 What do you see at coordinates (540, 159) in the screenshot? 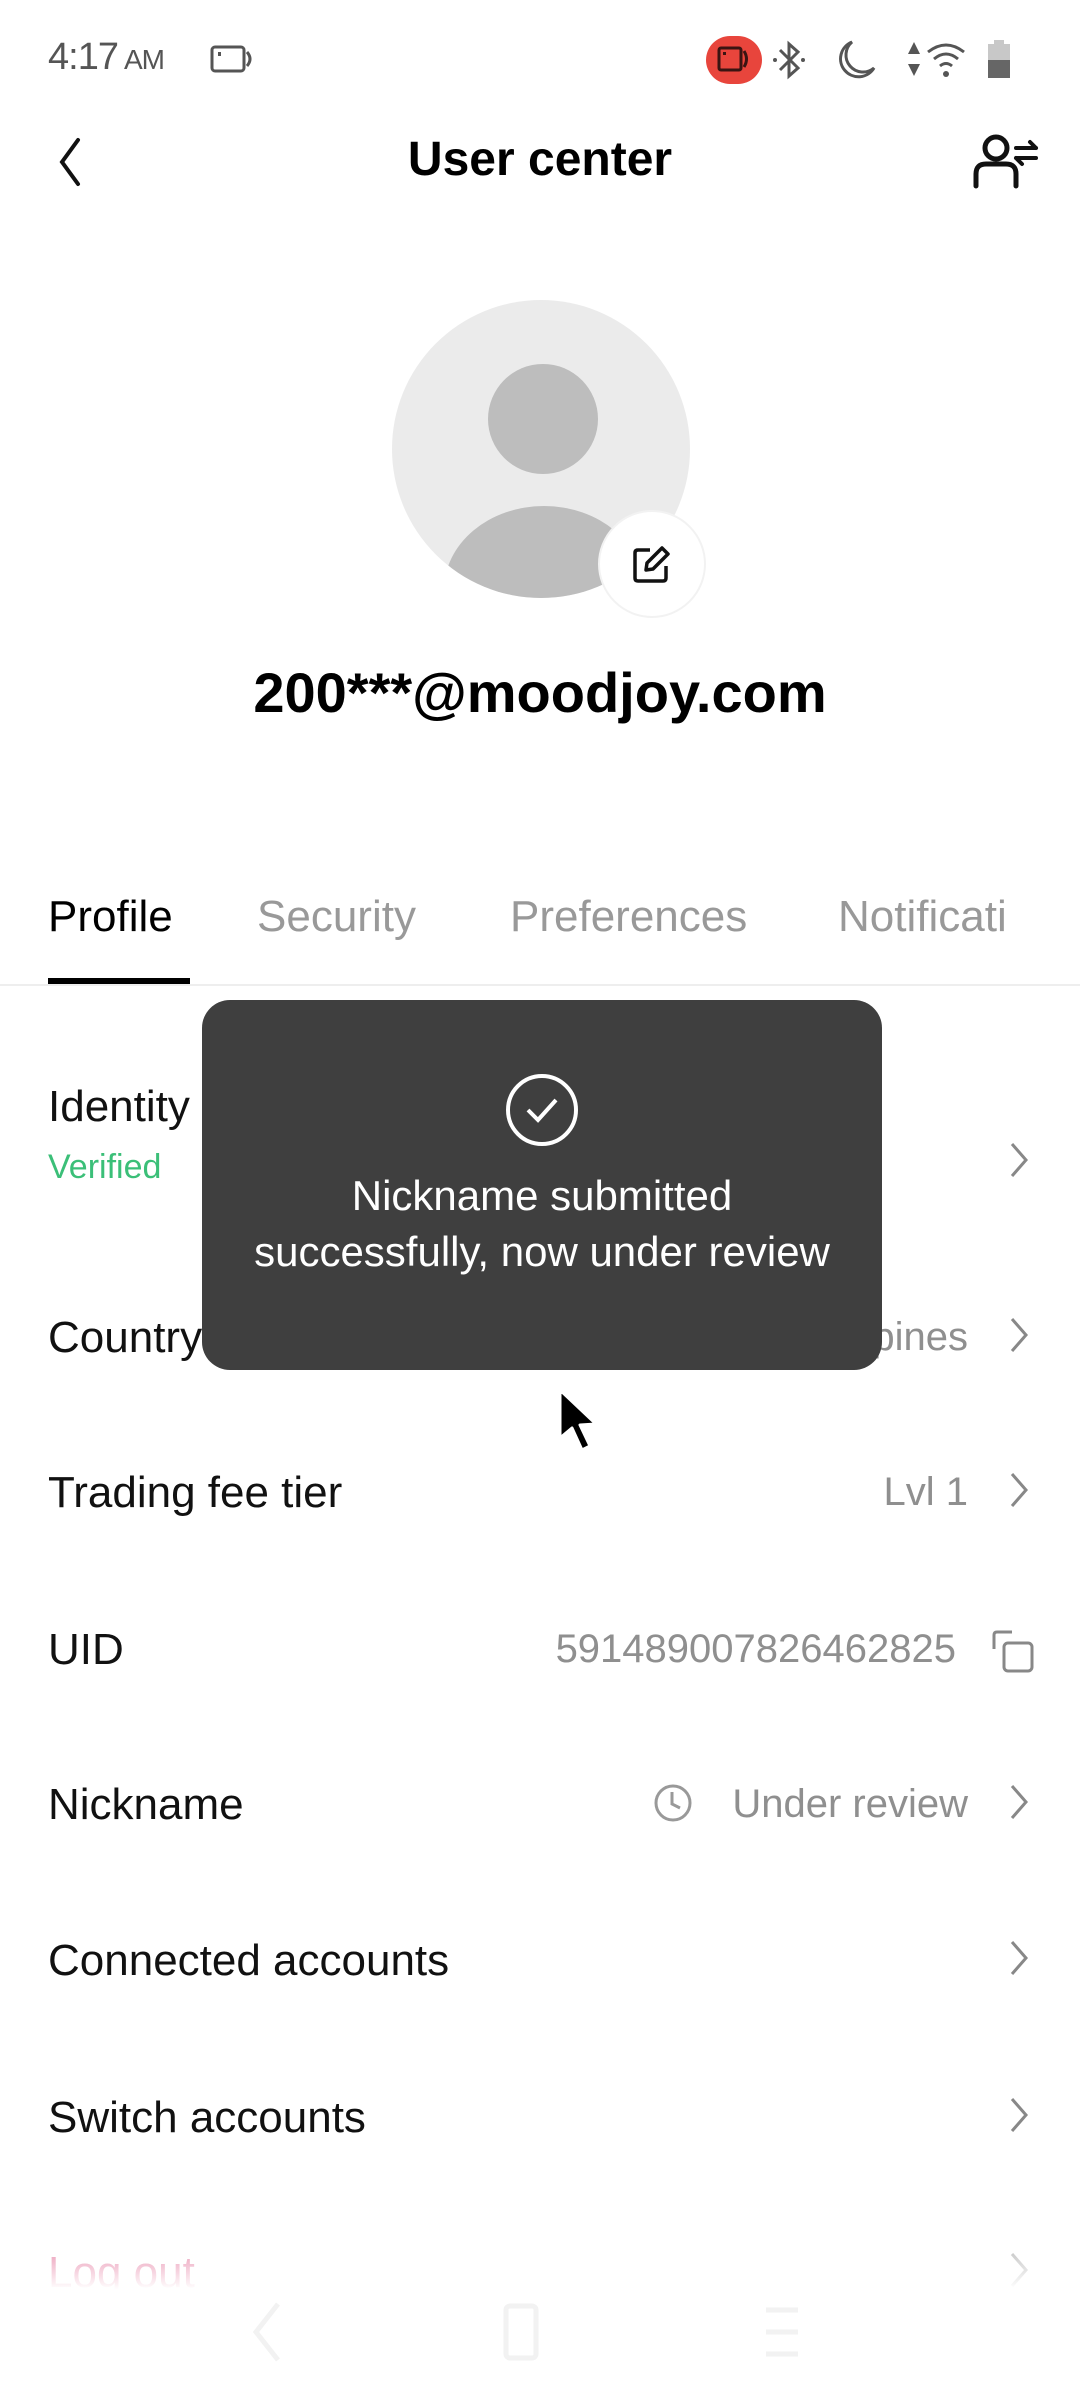
I see `page-title: User center` at bounding box center [540, 159].